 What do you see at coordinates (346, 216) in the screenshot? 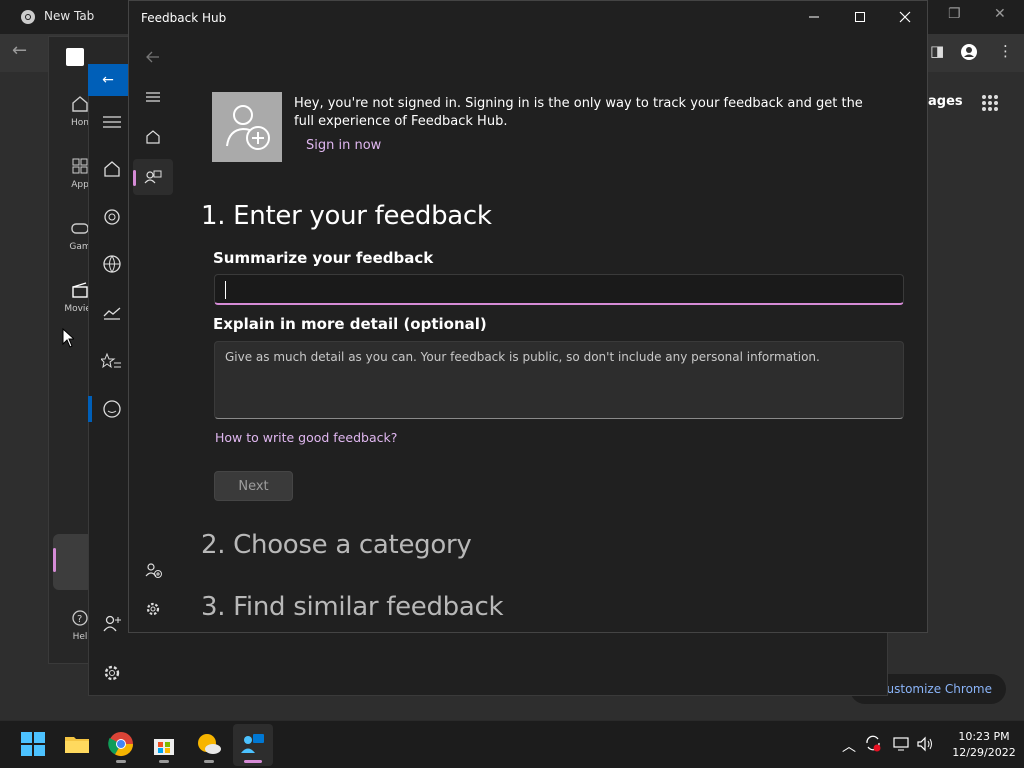
I see `step1-heading: 1. Enter your feedback` at bounding box center [346, 216].